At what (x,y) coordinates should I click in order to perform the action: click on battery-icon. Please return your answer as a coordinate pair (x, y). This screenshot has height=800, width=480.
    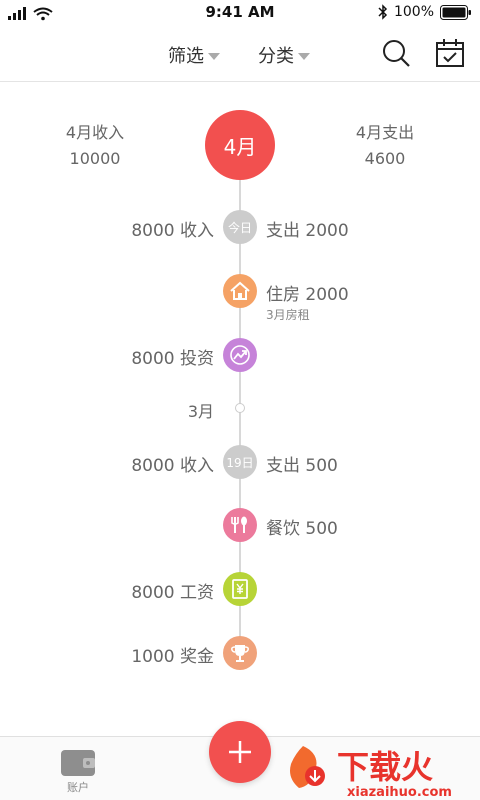
    Looking at the image, I should click on (455, 12).